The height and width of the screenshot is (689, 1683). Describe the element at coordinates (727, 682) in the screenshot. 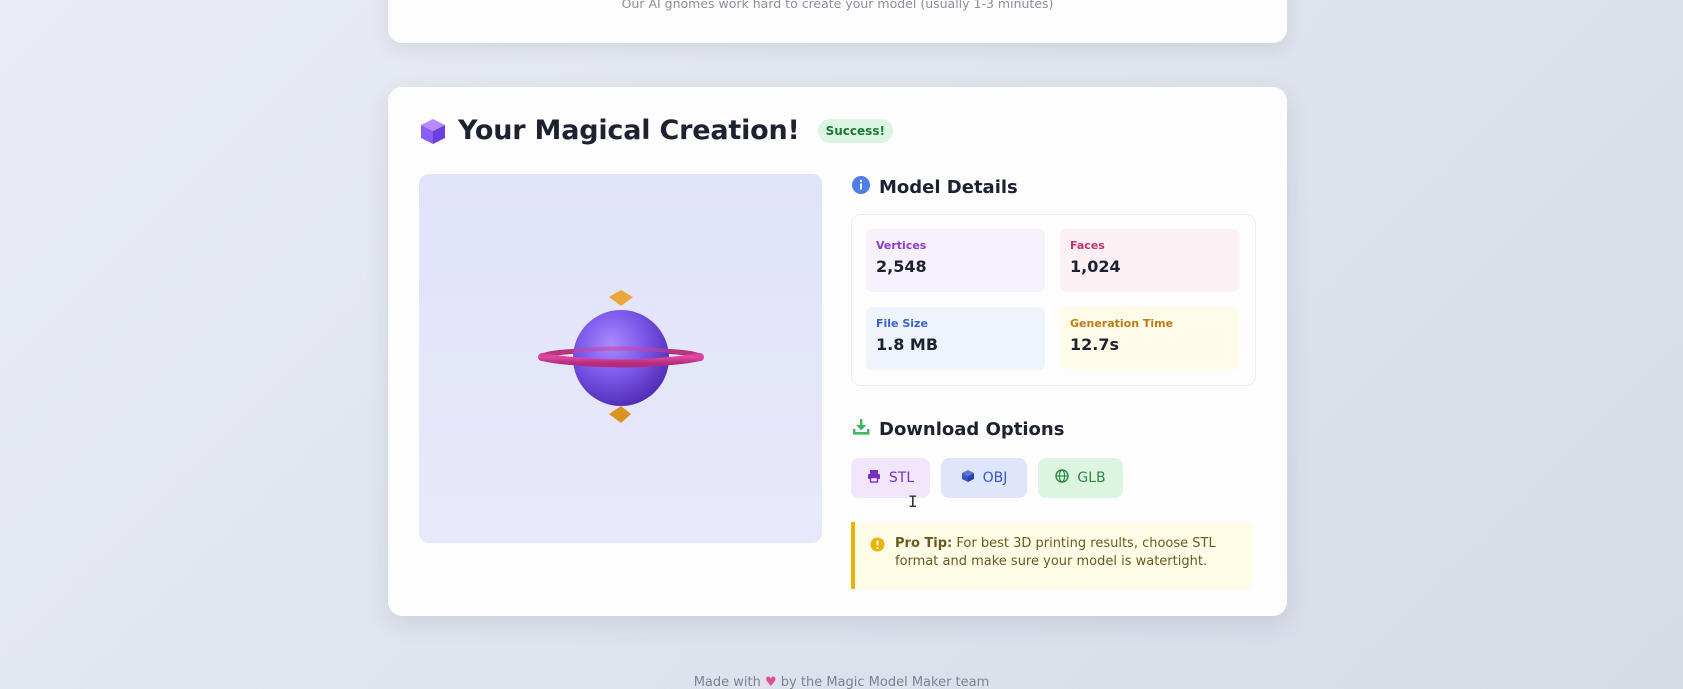

I see `footer-text-before: Made with` at that location.